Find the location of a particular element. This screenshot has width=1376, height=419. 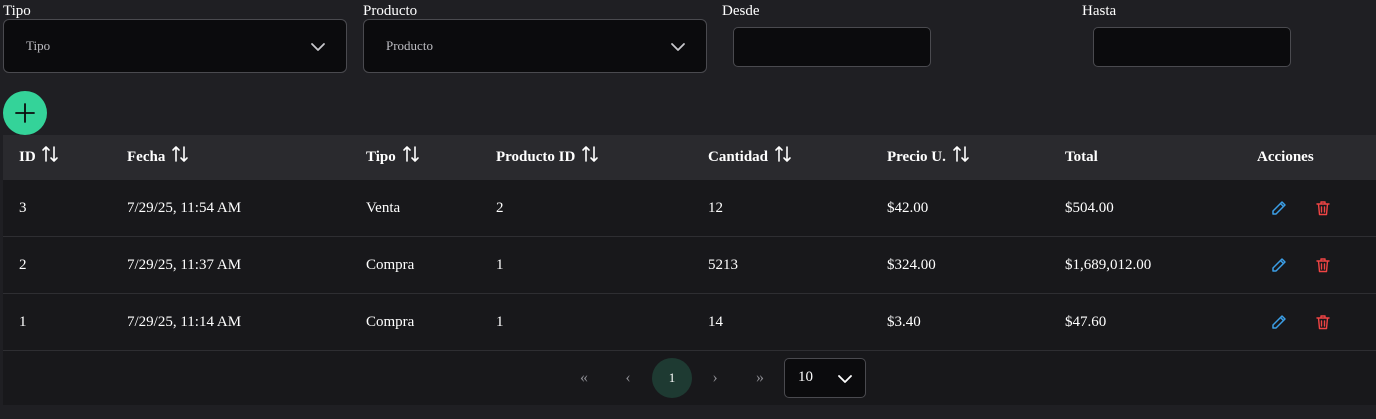

tipo-select-placeholder: Tipo is located at coordinates (38, 45).